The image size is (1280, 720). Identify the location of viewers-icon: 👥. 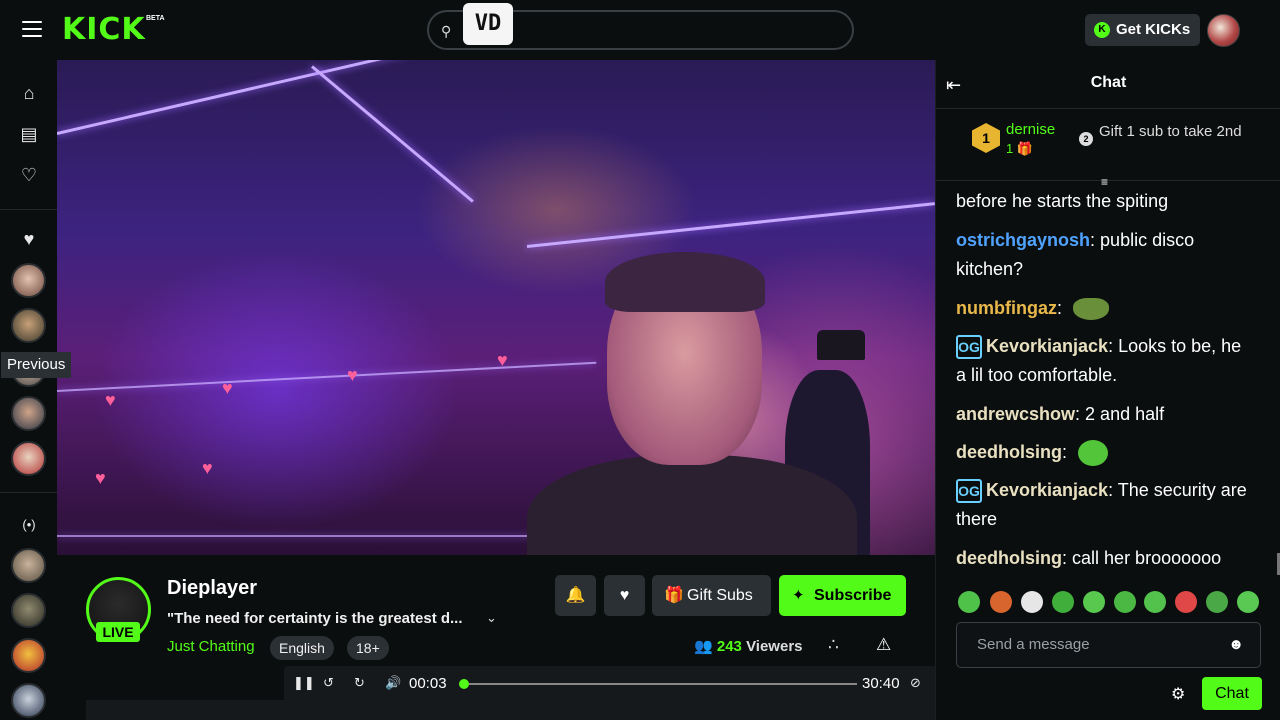
(703, 646).